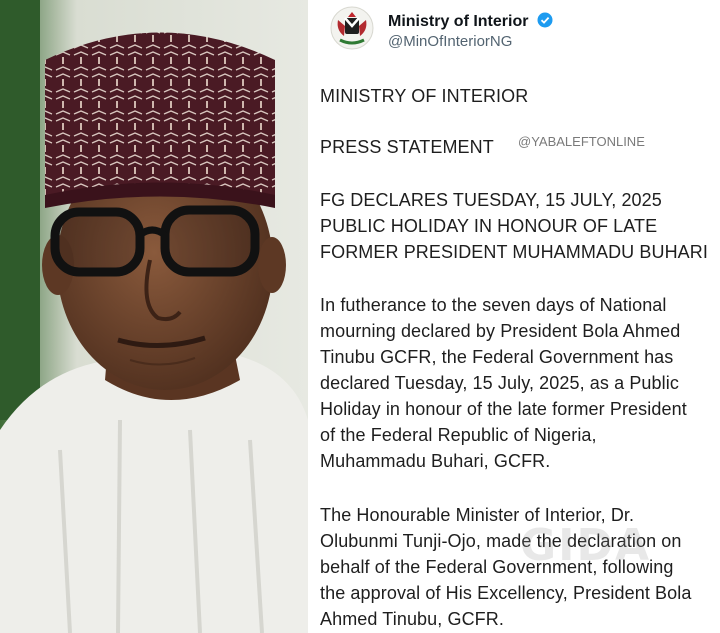 This screenshot has height=633, width=720. Describe the element at coordinates (489, 226) in the screenshot. I see `headline-line: PUBLIC HOLIDAY IN HONOUR OF LATE` at that location.